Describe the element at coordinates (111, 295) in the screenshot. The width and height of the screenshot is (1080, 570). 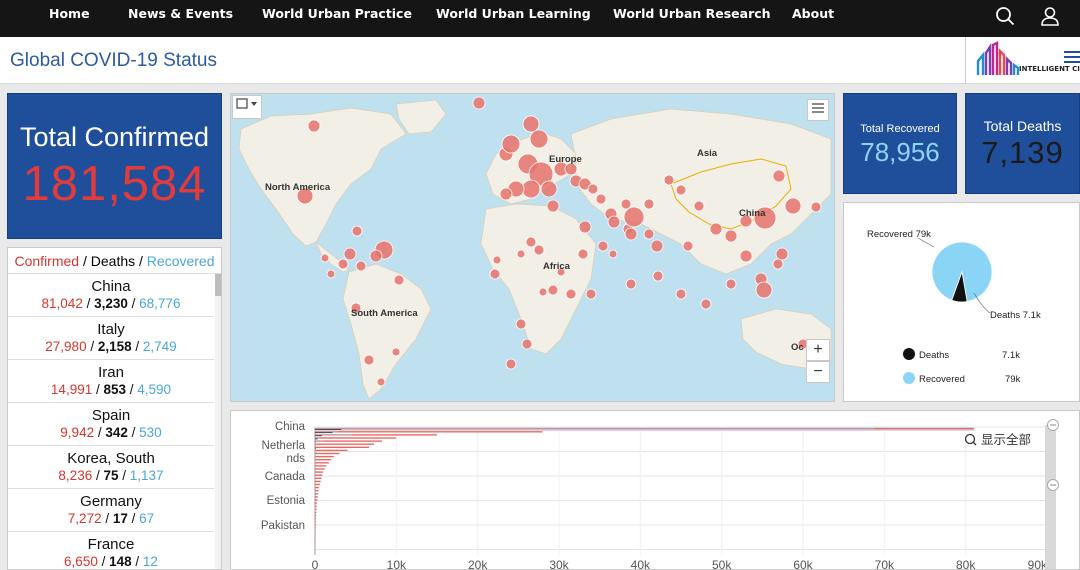
I see `country-row: China 81,042 / 3,230 / 68,776` at that location.